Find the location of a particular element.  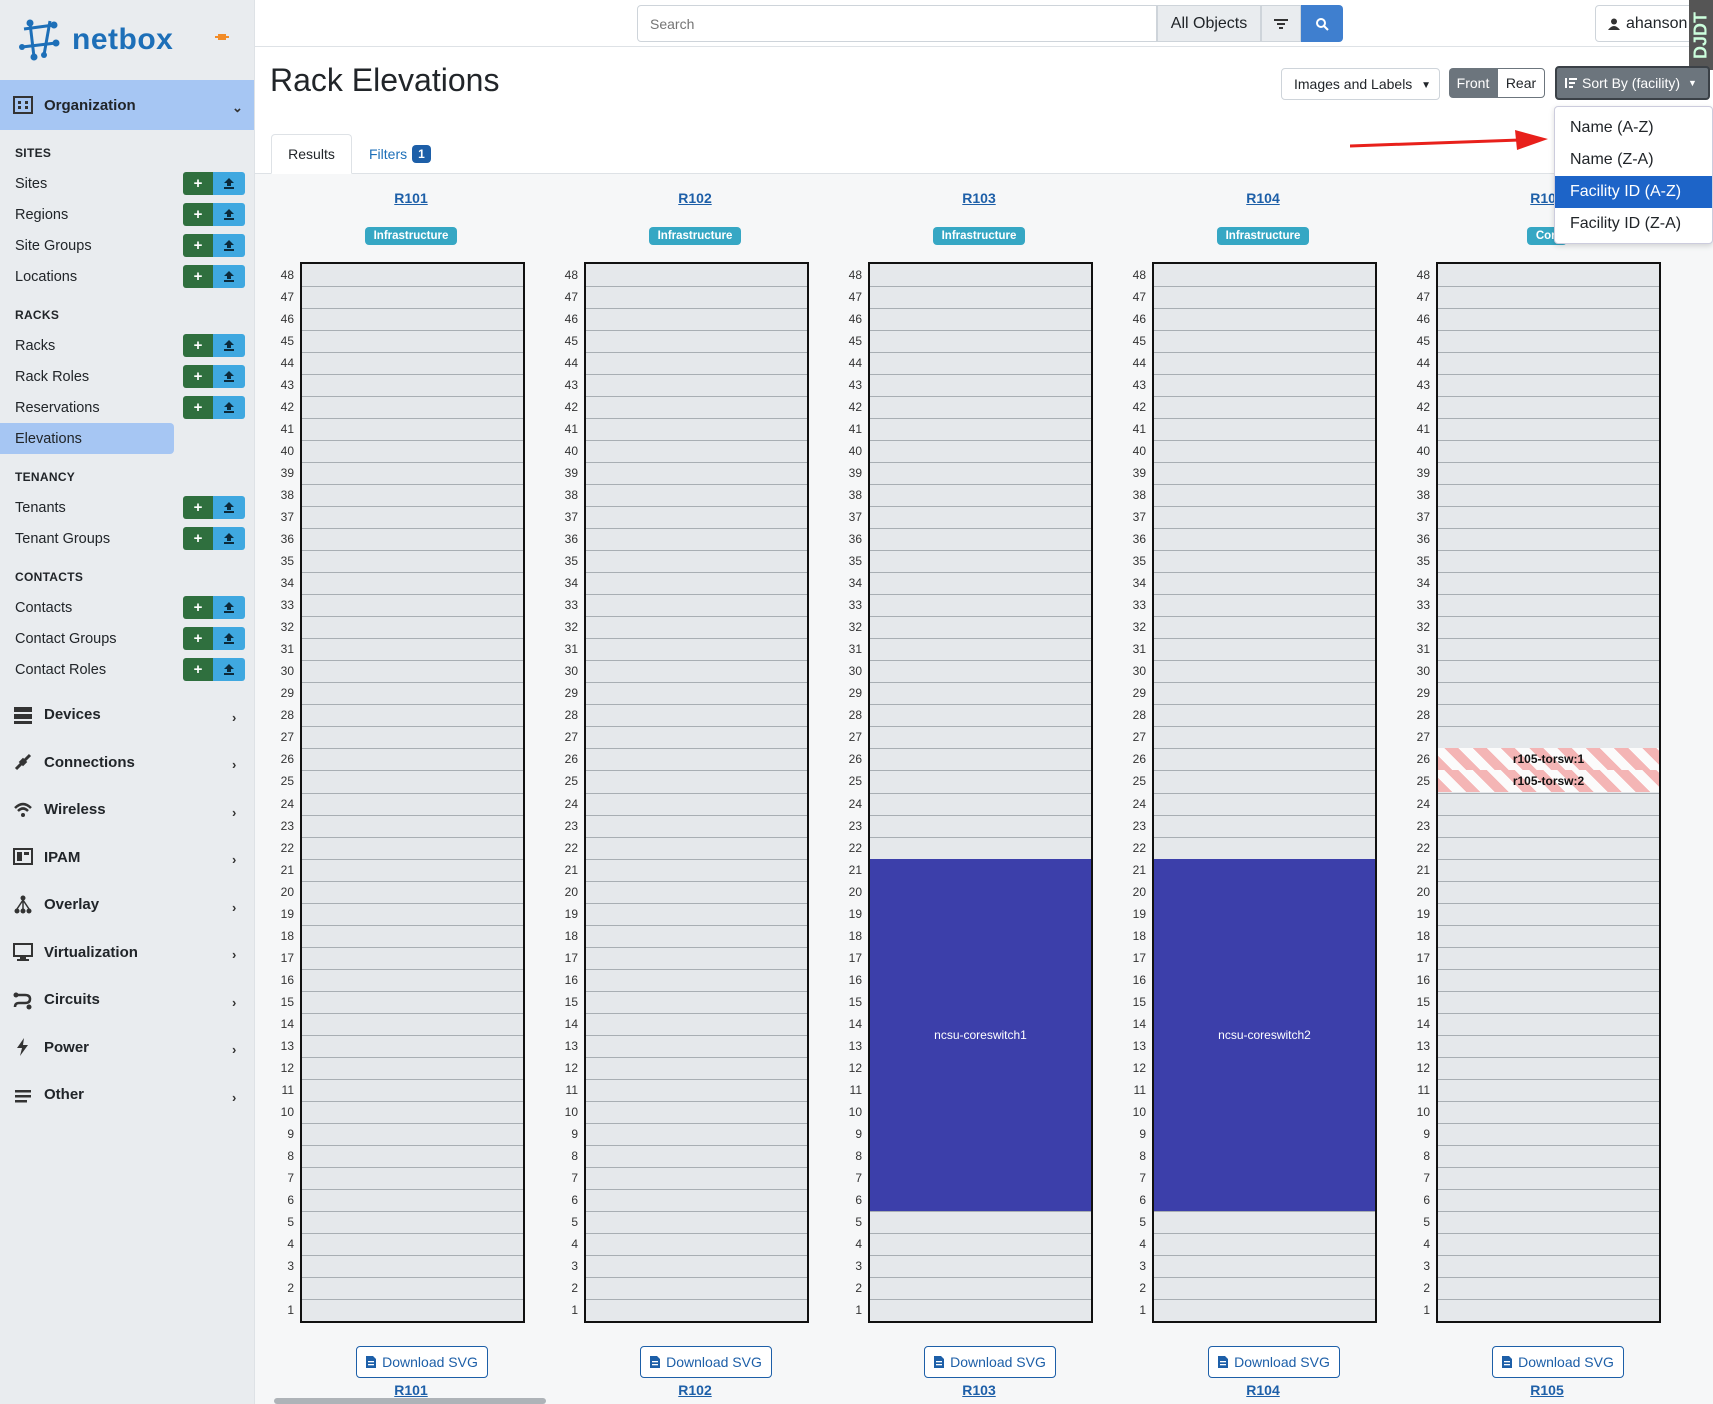

view-mode-select: Images and Labels ▼ is located at coordinates (1360, 84).